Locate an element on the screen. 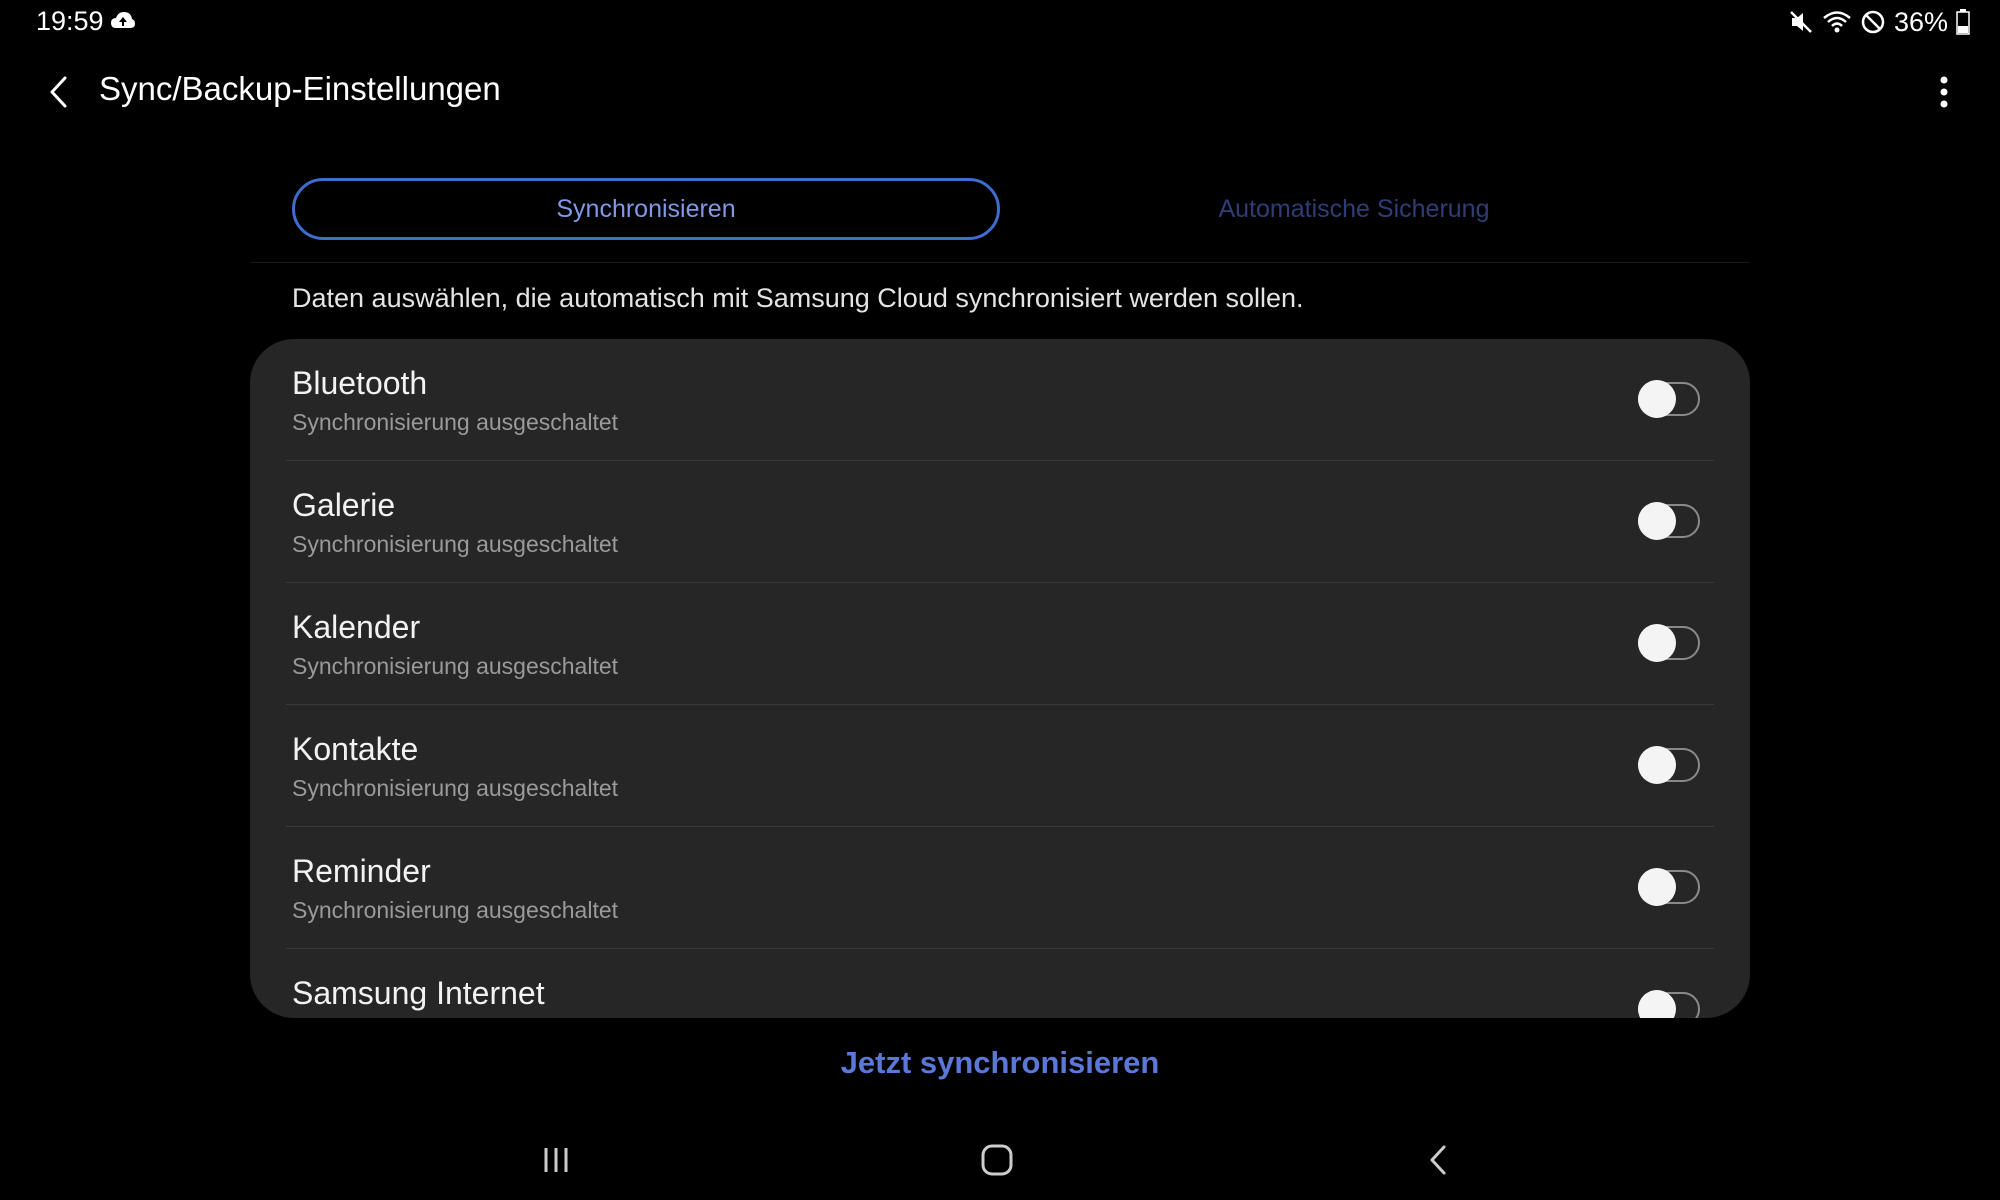 This screenshot has width=2000, height=1200. cloud-sync-icon is located at coordinates (123, 20).